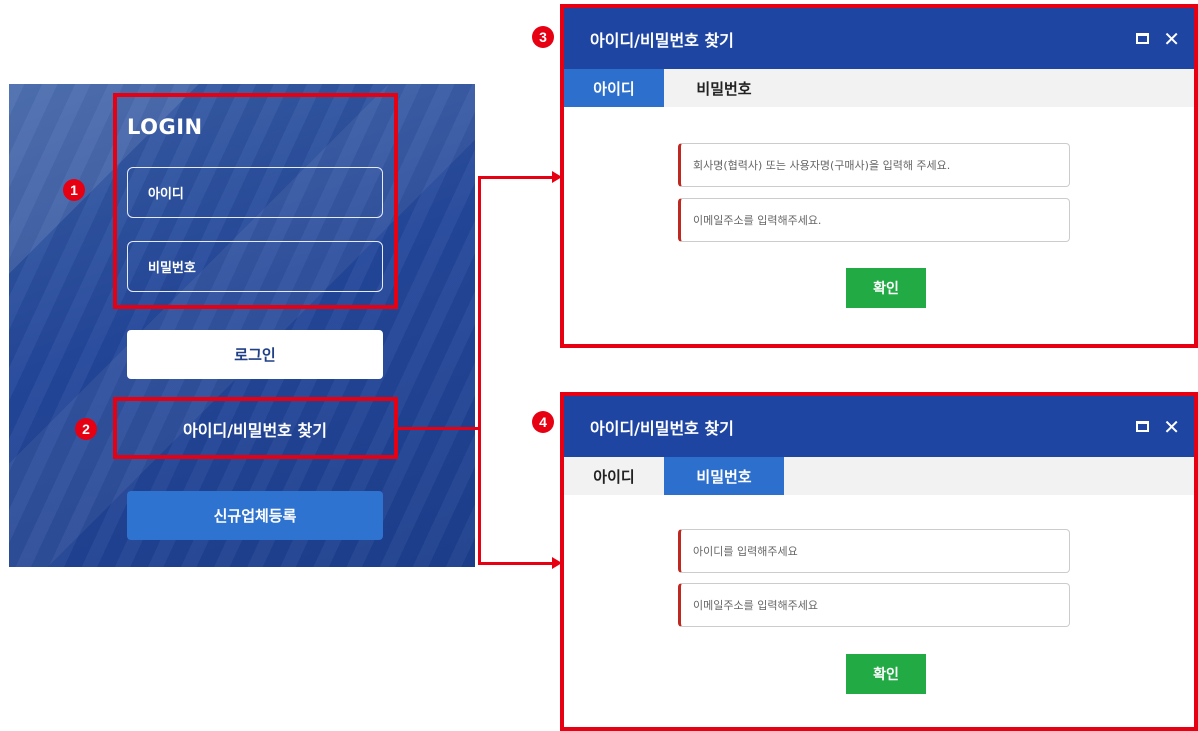 The width and height of the screenshot is (1198, 731). I want to click on annotation-badge-4: 4, so click(543, 422).